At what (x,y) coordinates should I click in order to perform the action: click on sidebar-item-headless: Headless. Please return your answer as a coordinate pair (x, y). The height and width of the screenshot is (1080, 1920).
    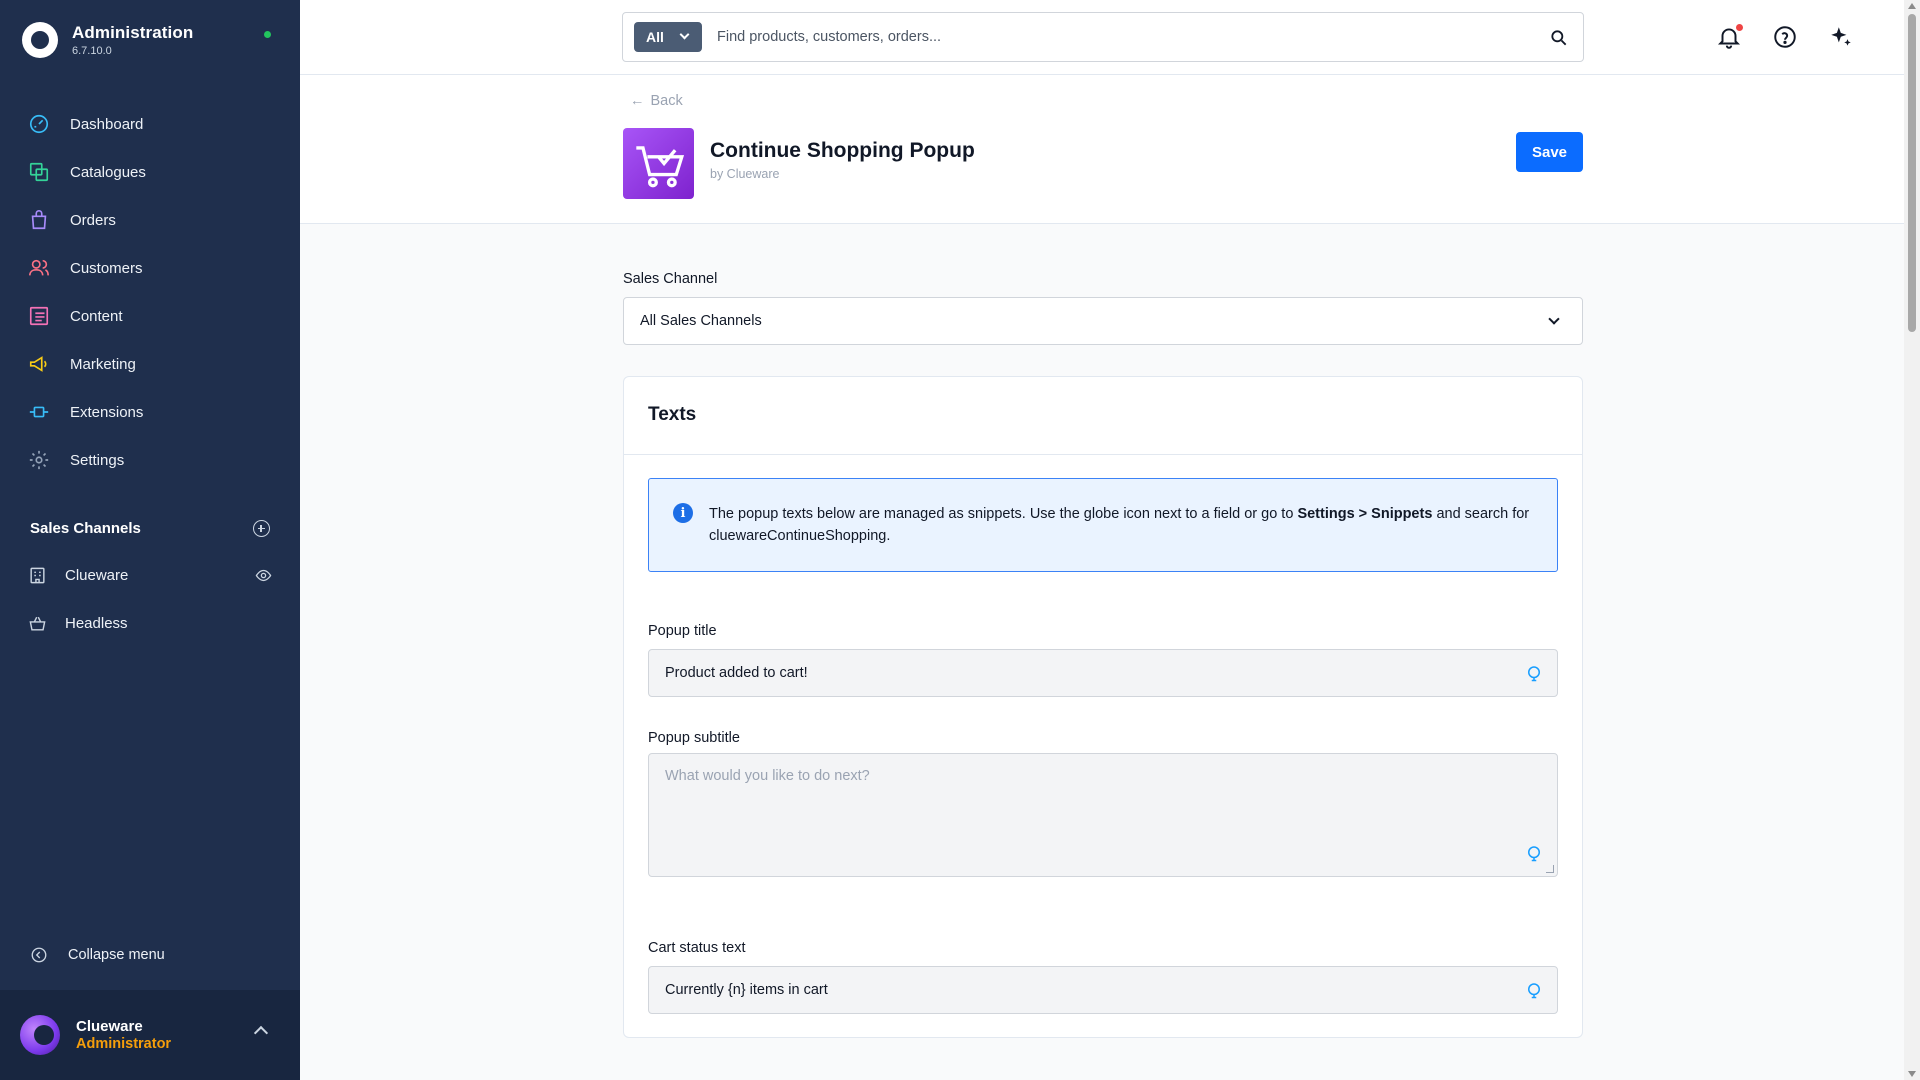
    Looking at the image, I should click on (150, 623).